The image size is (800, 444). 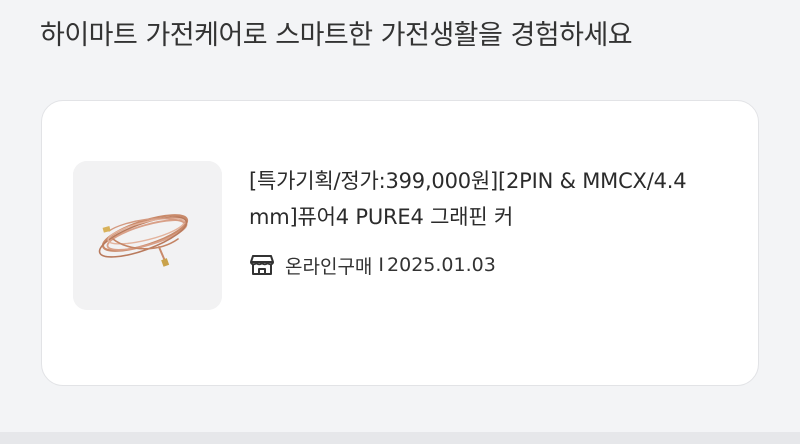 I want to click on store-icon, so click(x=262, y=265).